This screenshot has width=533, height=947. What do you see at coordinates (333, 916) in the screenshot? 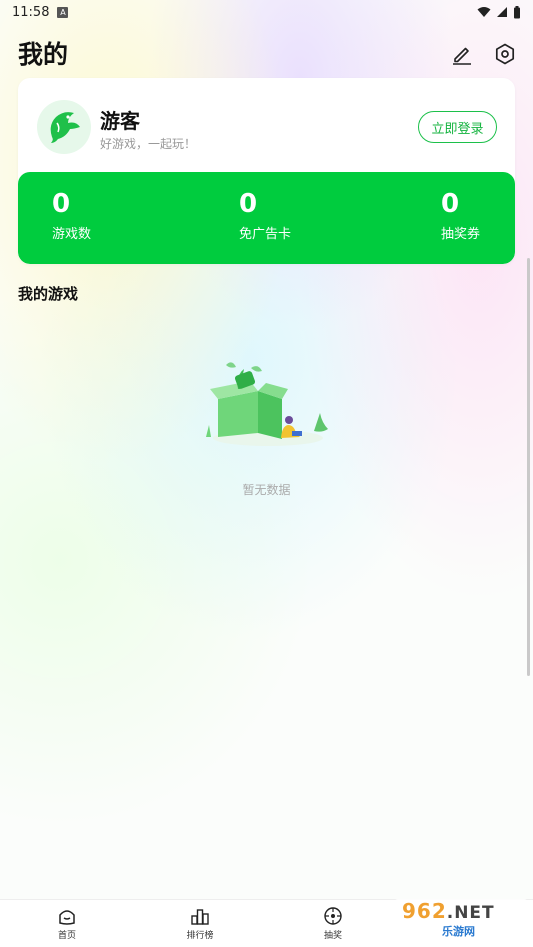
I see `lottery-icon` at bounding box center [333, 916].